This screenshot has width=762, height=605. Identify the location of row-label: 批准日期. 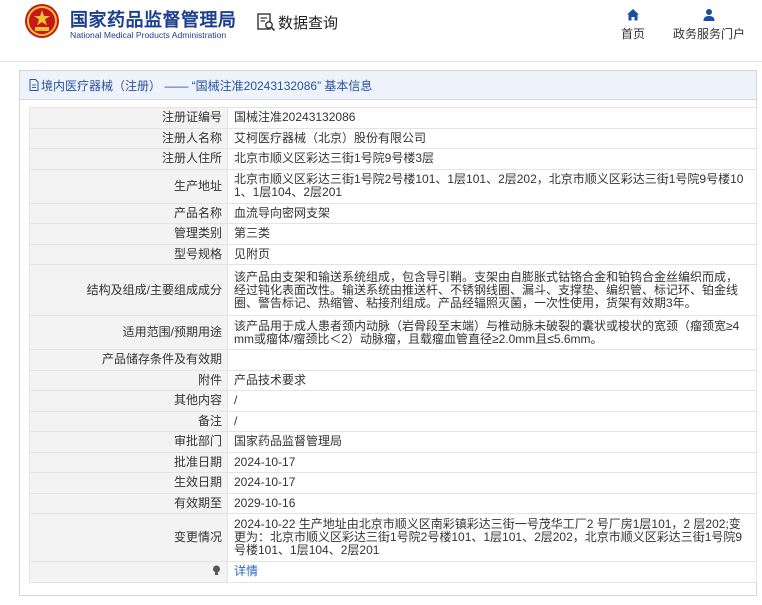
(128, 462).